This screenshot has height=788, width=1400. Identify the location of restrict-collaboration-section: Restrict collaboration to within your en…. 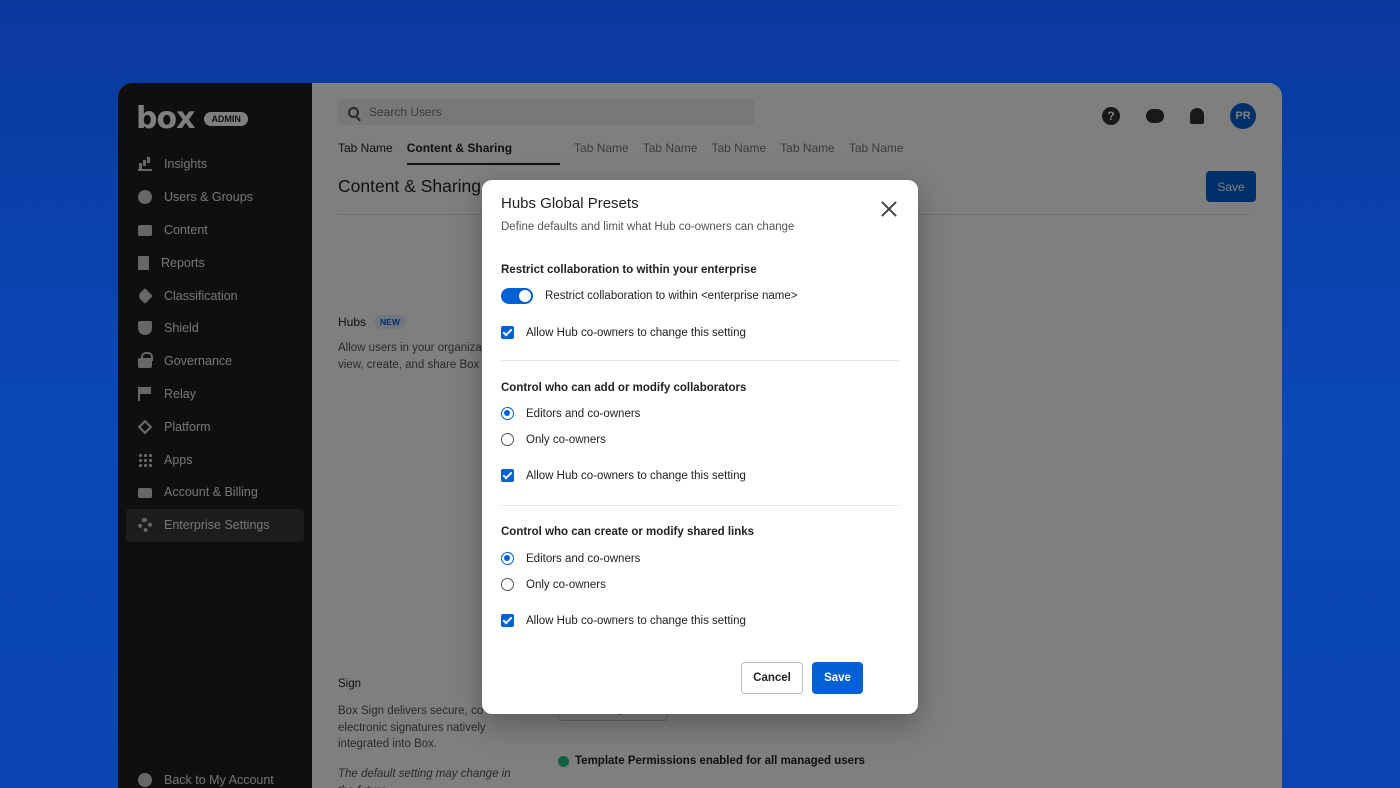
(700, 301).